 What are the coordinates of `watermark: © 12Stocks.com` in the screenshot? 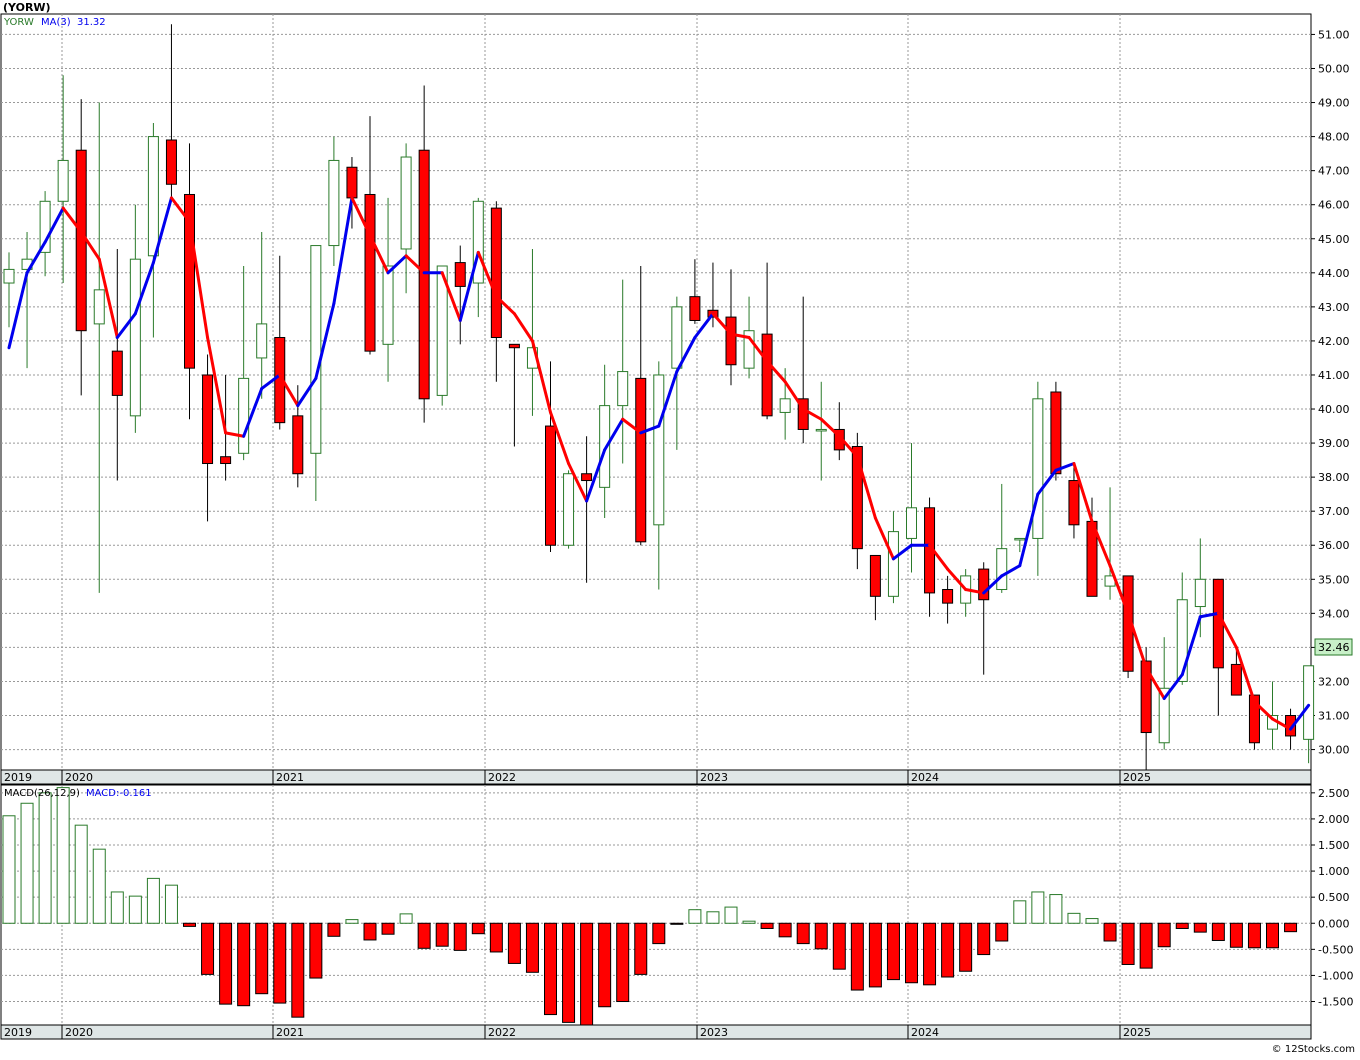 It's located at (1313, 1049).